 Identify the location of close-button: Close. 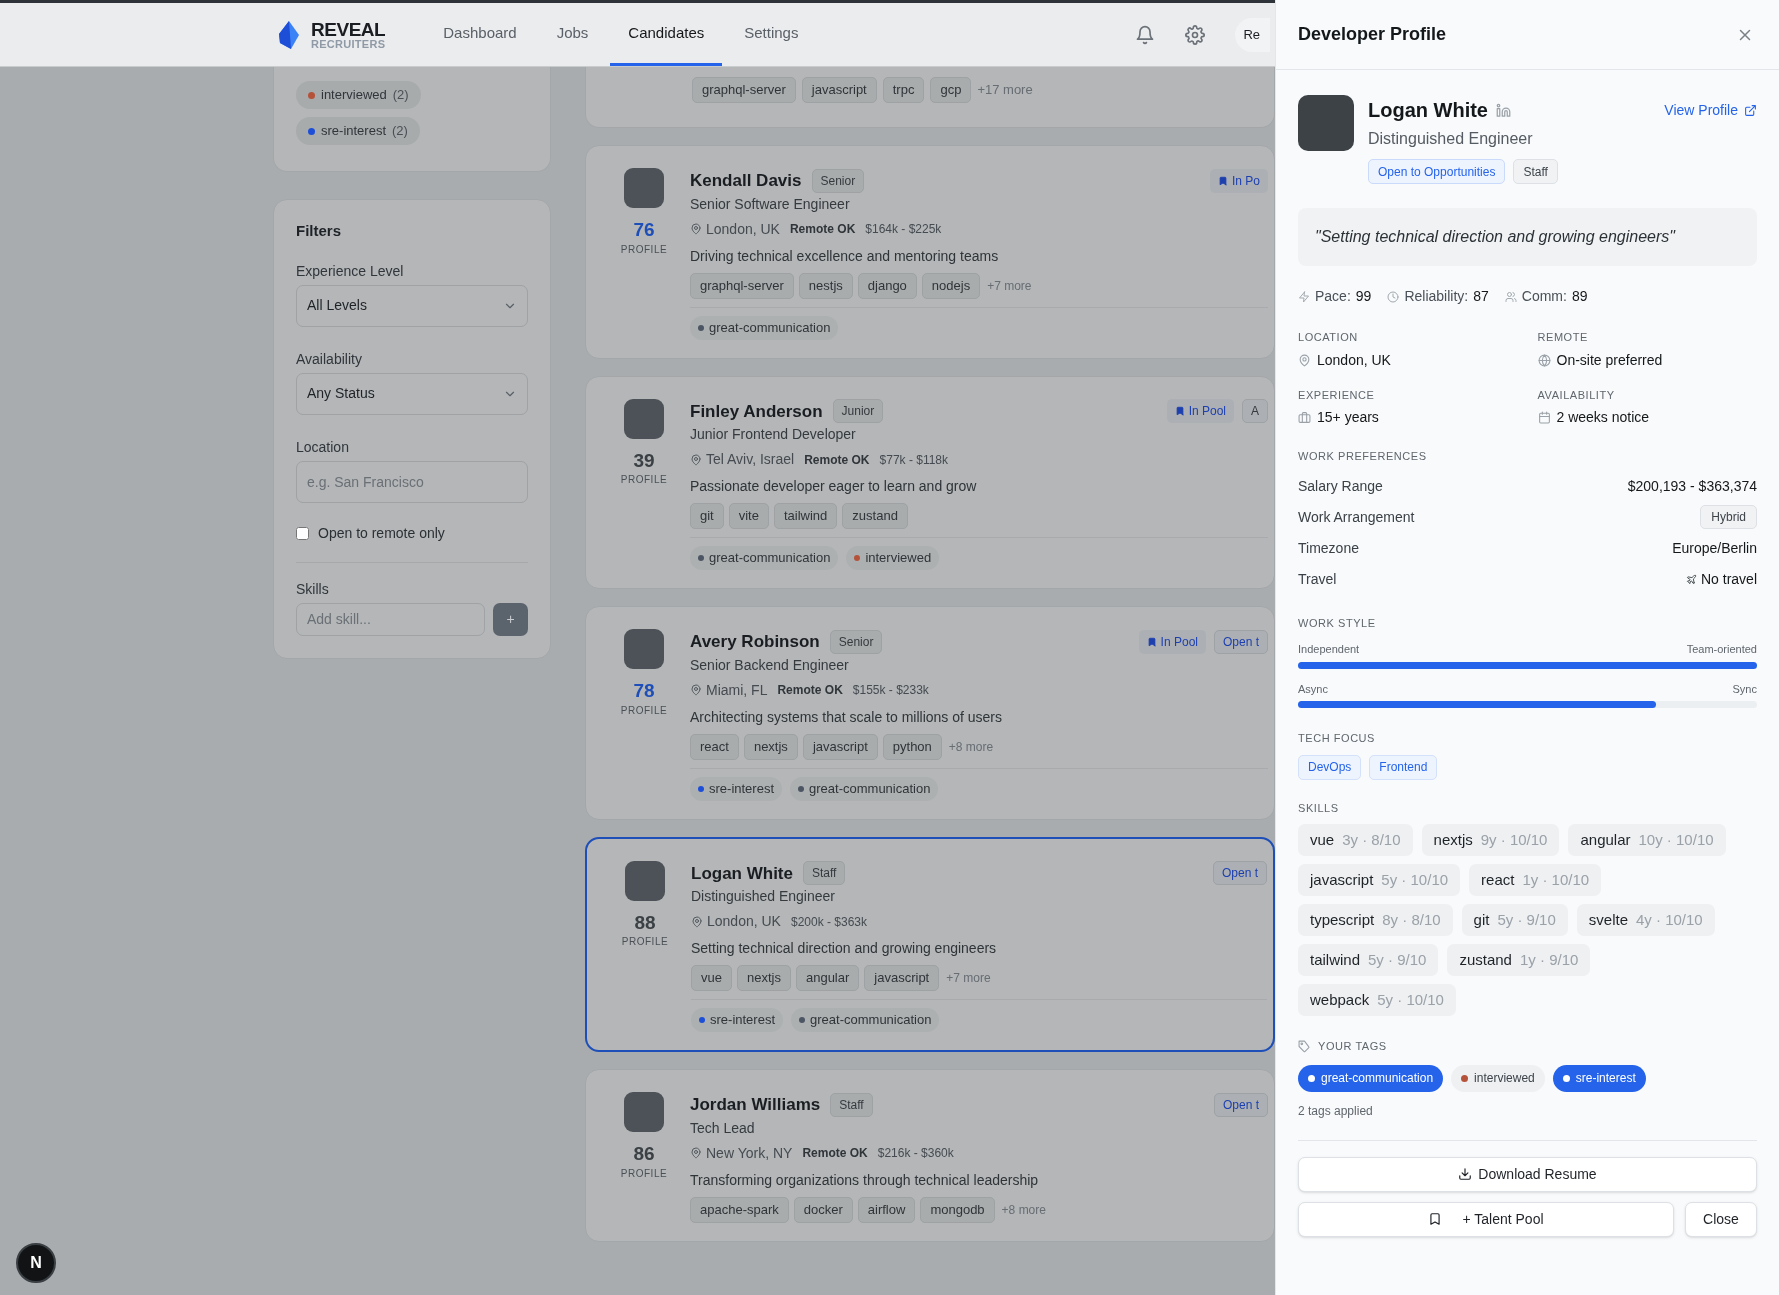
(1721, 1219).